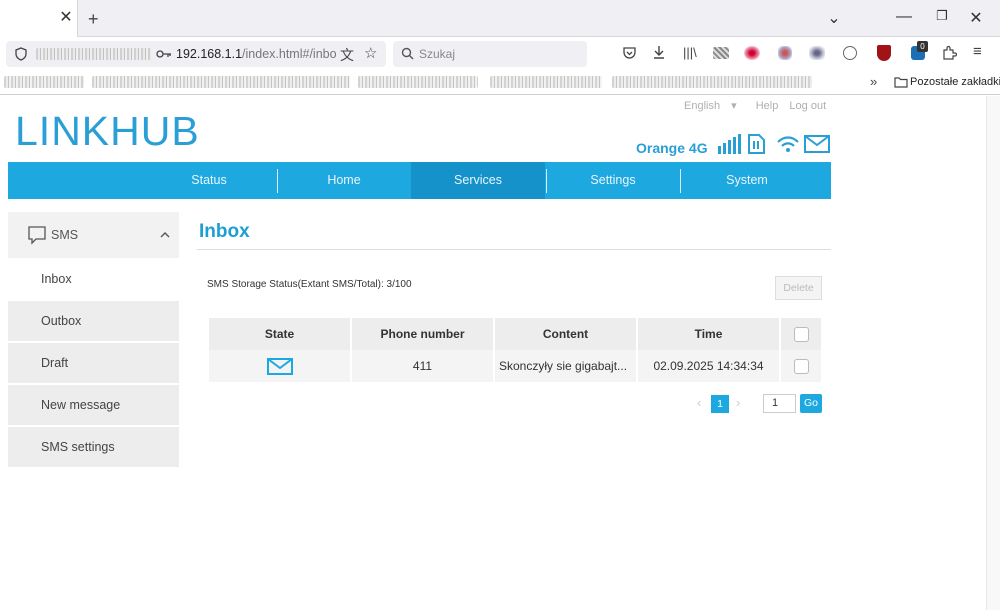  I want to click on signal-strength-icon, so click(729, 144).